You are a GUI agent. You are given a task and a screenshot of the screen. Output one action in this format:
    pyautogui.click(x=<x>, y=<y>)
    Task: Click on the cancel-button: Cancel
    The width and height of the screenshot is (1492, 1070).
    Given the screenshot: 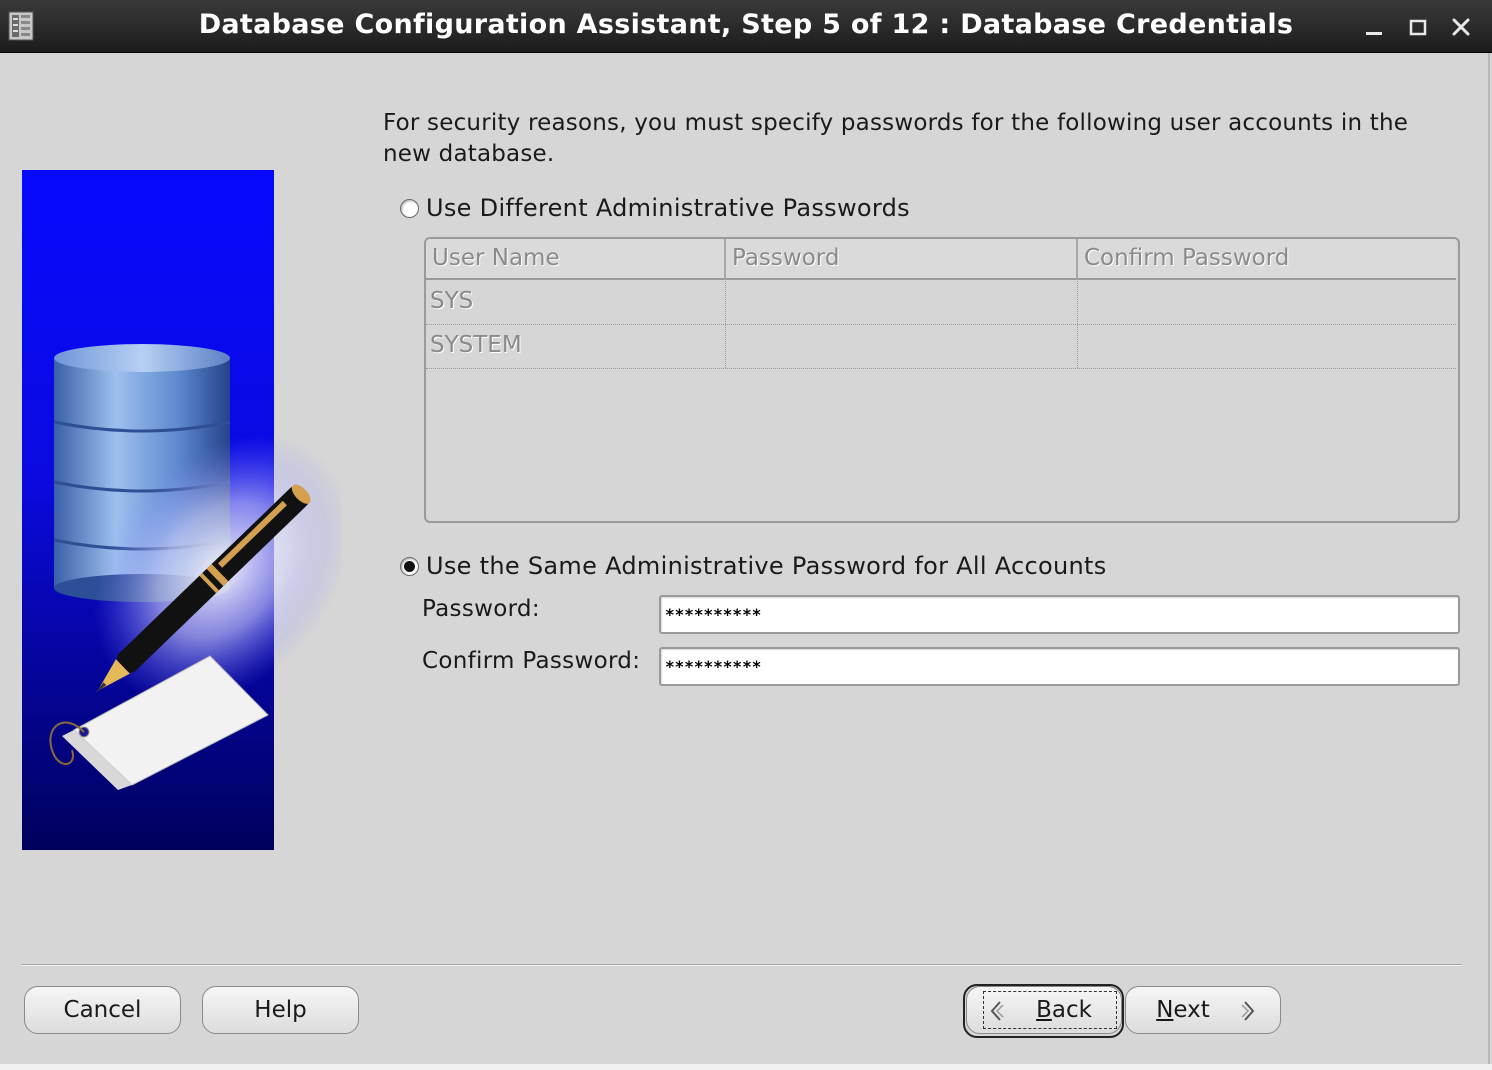 What is the action you would take?
    pyautogui.click(x=102, y=1010)
    